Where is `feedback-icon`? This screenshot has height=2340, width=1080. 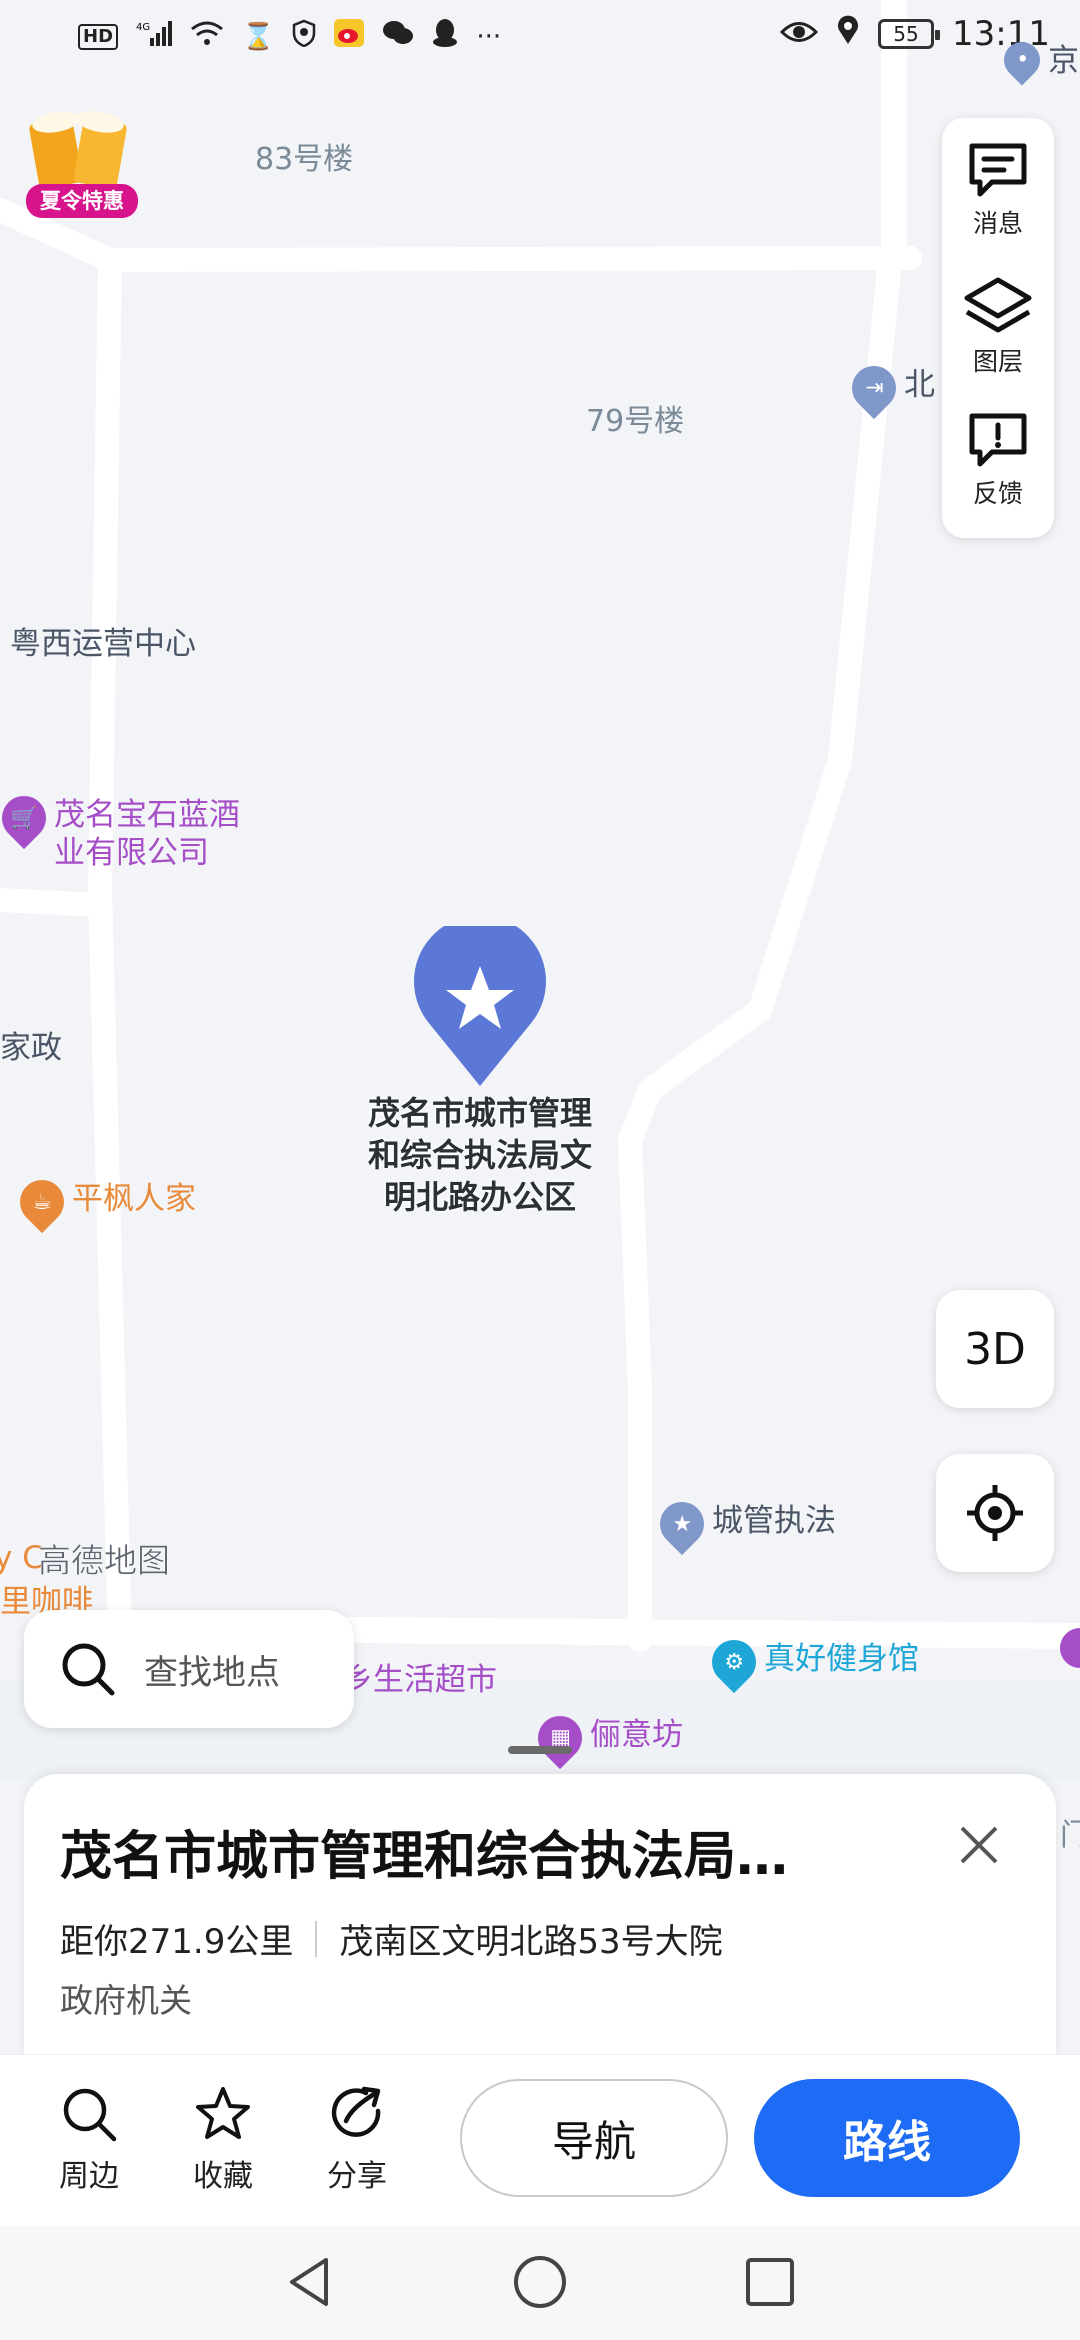 feedback-icon is located at coordinates (998, 440).